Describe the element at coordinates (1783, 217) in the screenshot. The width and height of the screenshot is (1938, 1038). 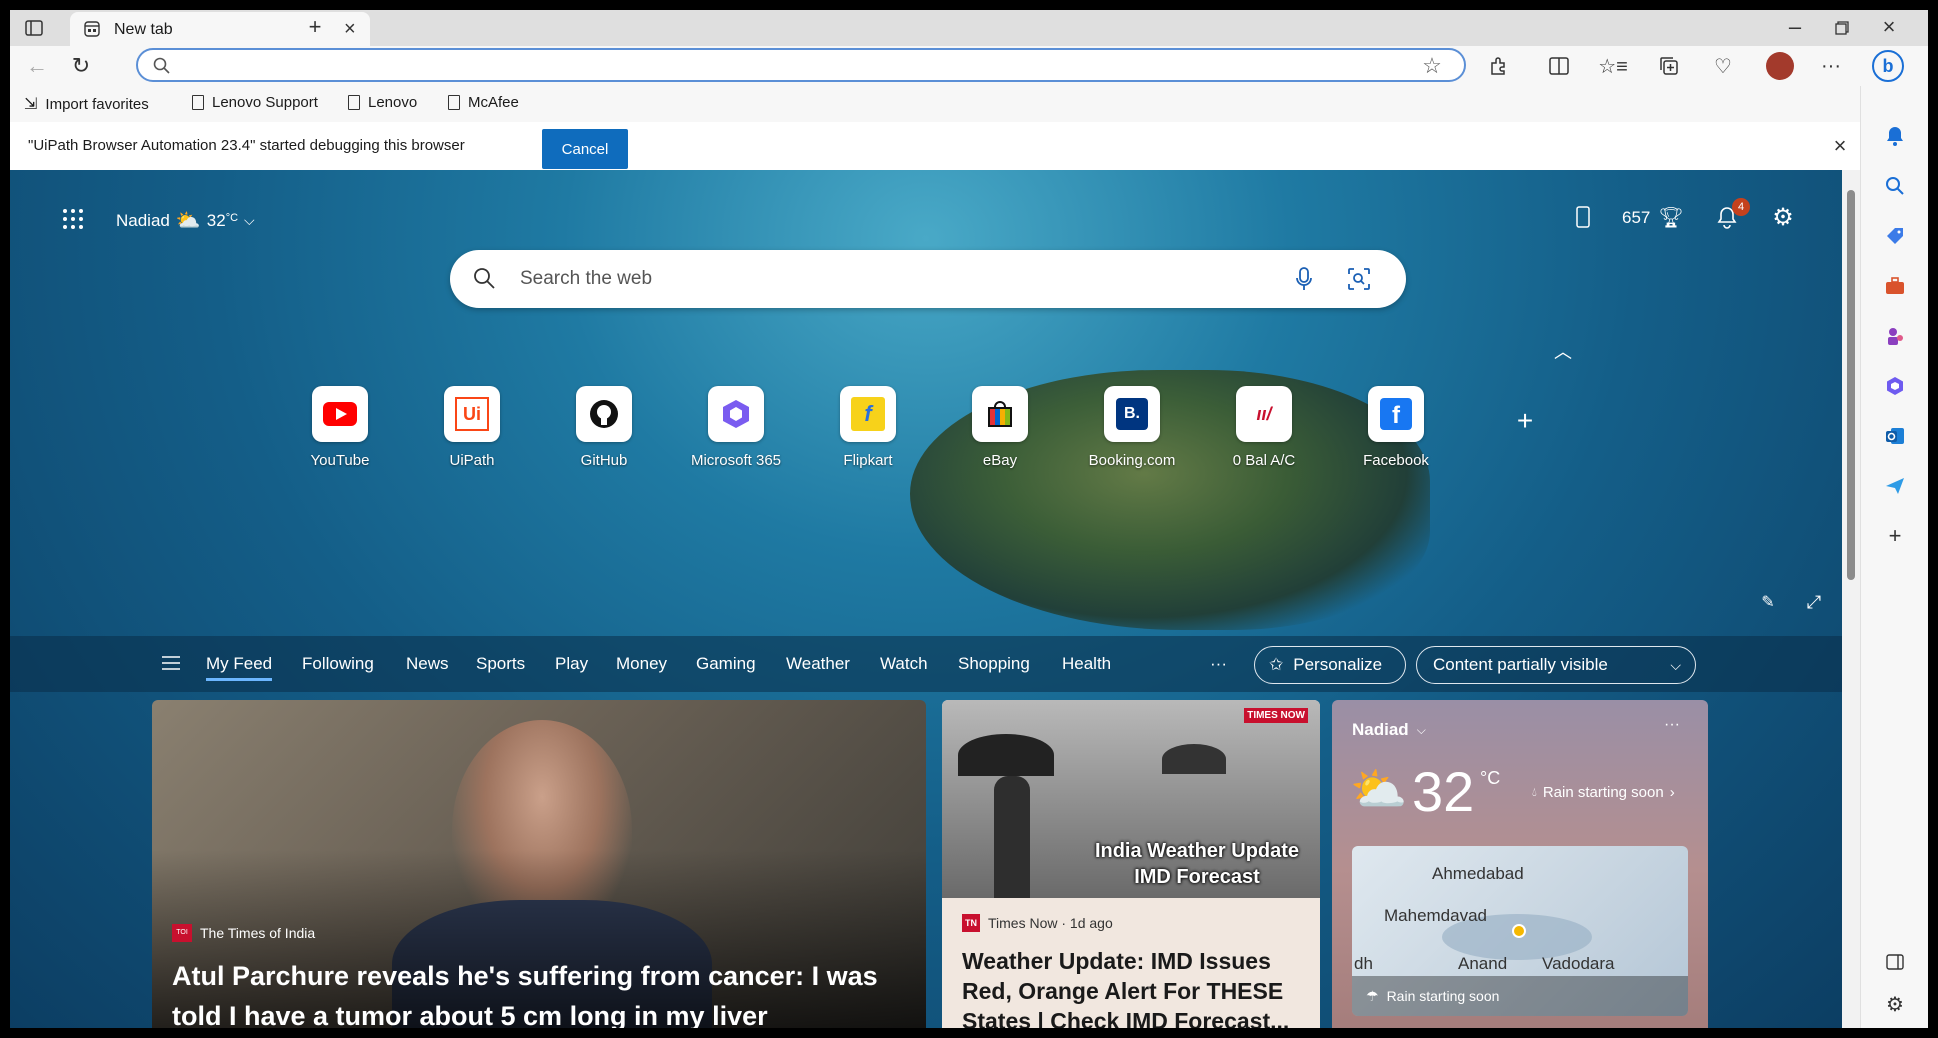
I see `settings-gear-icon: ⚙` at that location.